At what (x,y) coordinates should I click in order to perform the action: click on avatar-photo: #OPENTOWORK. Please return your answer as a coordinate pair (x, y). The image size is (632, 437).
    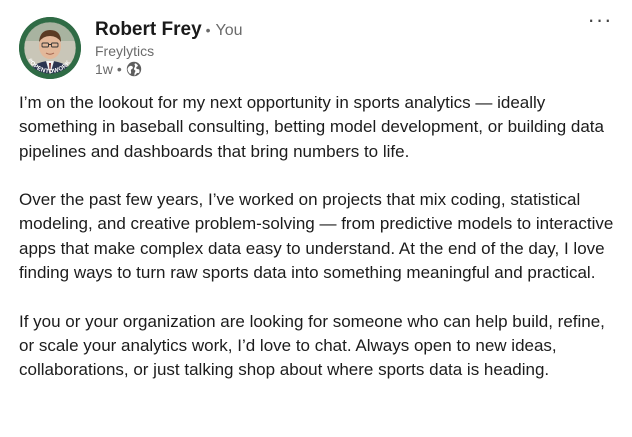
    Looking at the image, I should click on (50, 48).